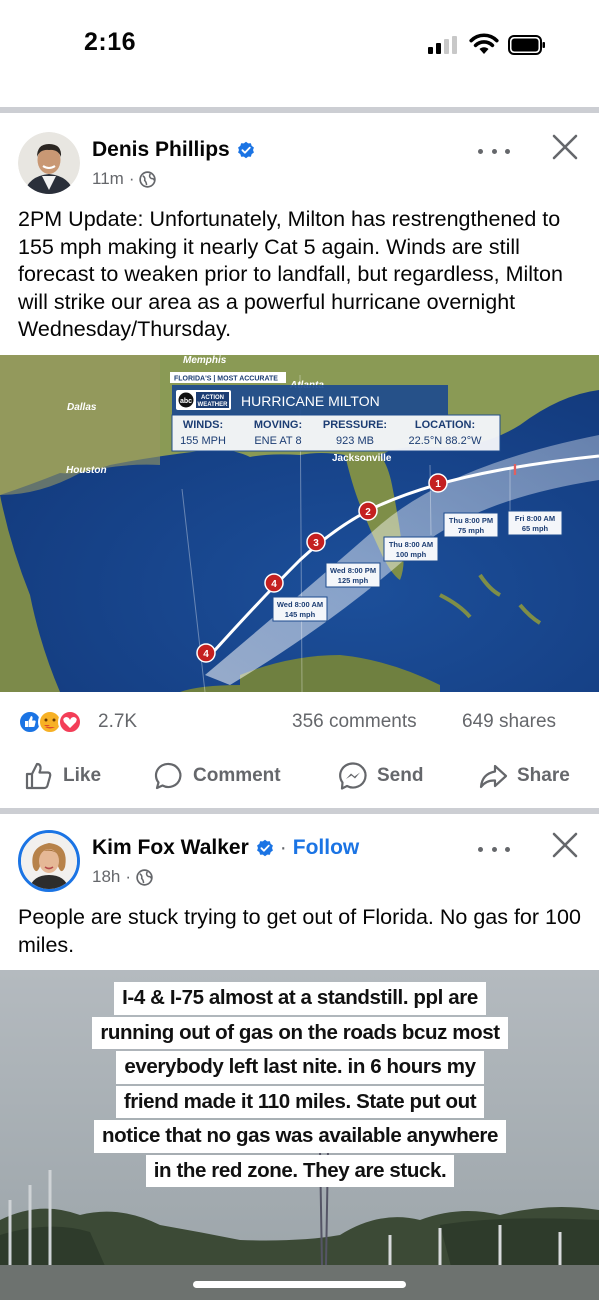  I want to click on map-logo-action: ACTION, so click(212, 398).